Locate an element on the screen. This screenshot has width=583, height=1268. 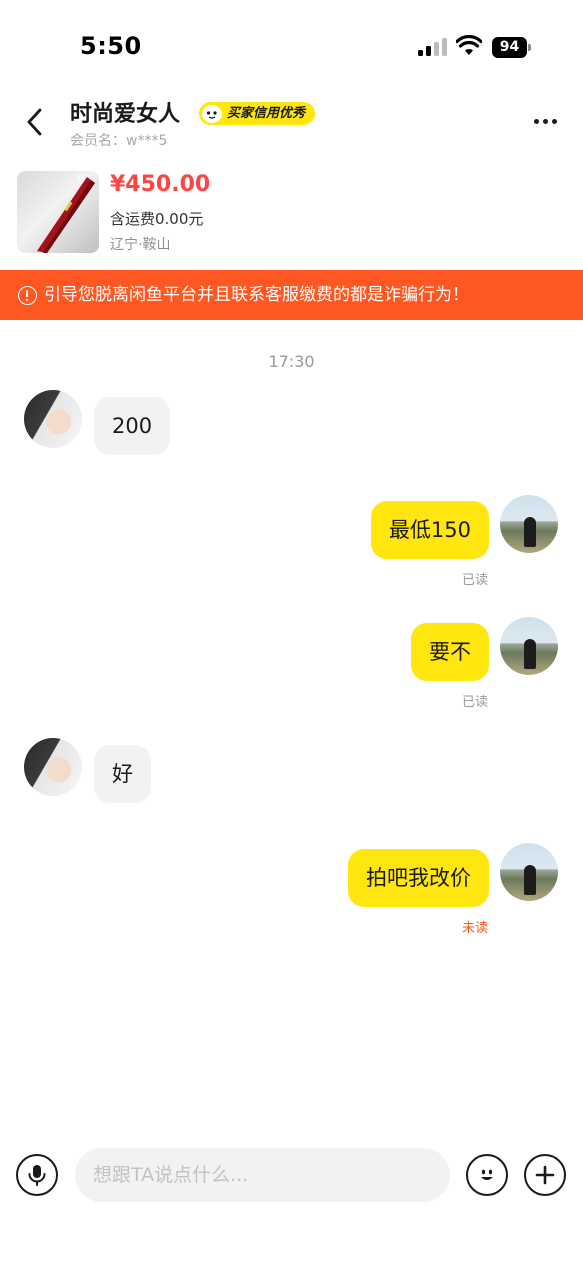
emoji-icon is located at coordinates (487, 1174).